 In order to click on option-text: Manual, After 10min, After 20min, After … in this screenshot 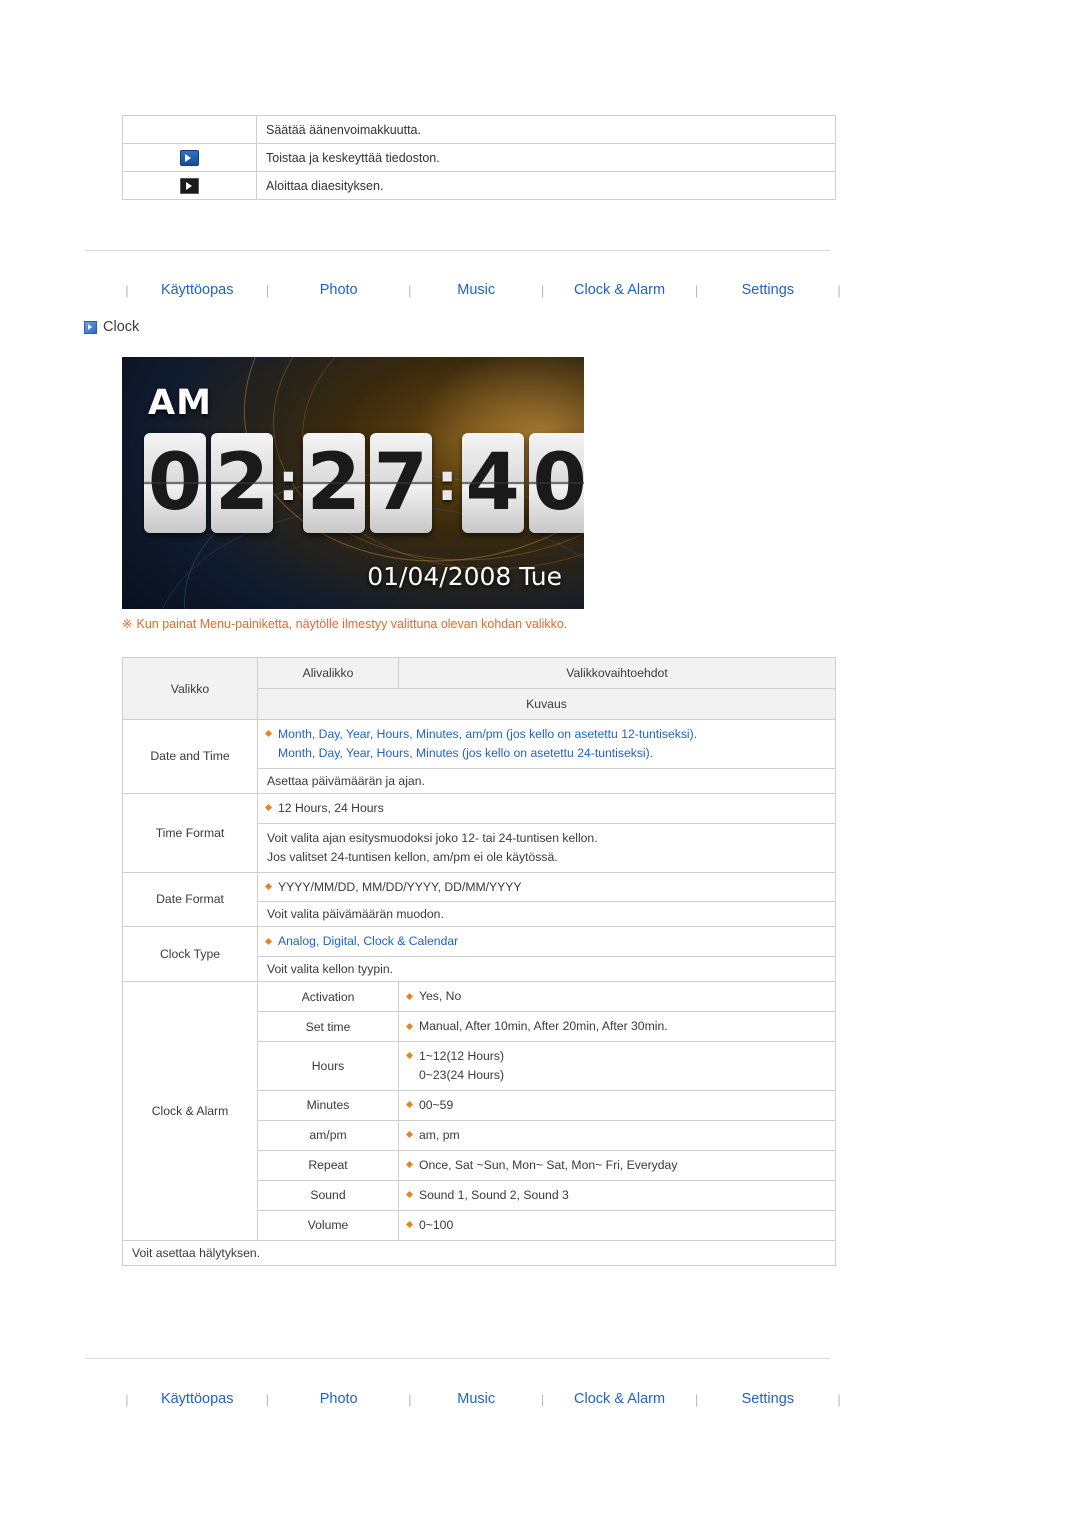, I will do `click(543, 1026)`.